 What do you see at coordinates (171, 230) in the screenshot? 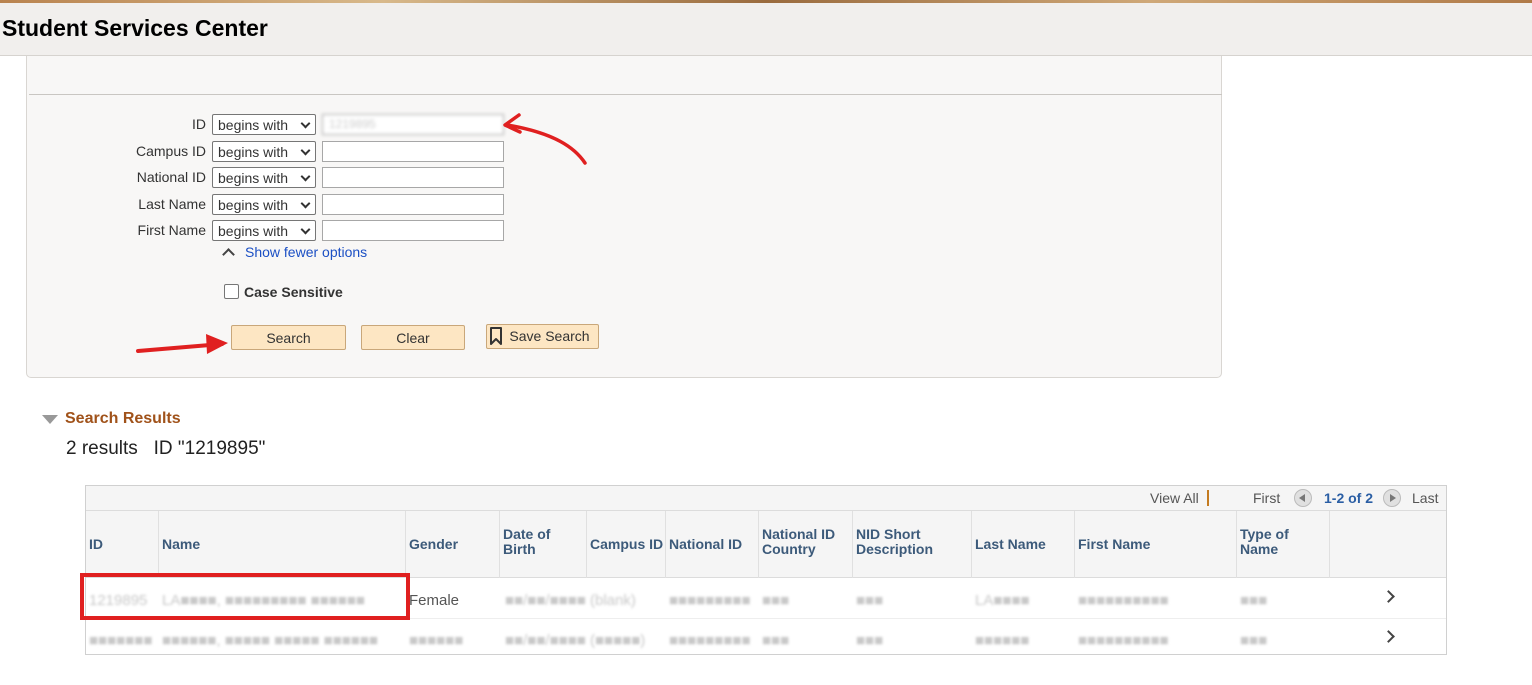
I see `field-label-first-name: First Name` at bounding box center [171, 230].